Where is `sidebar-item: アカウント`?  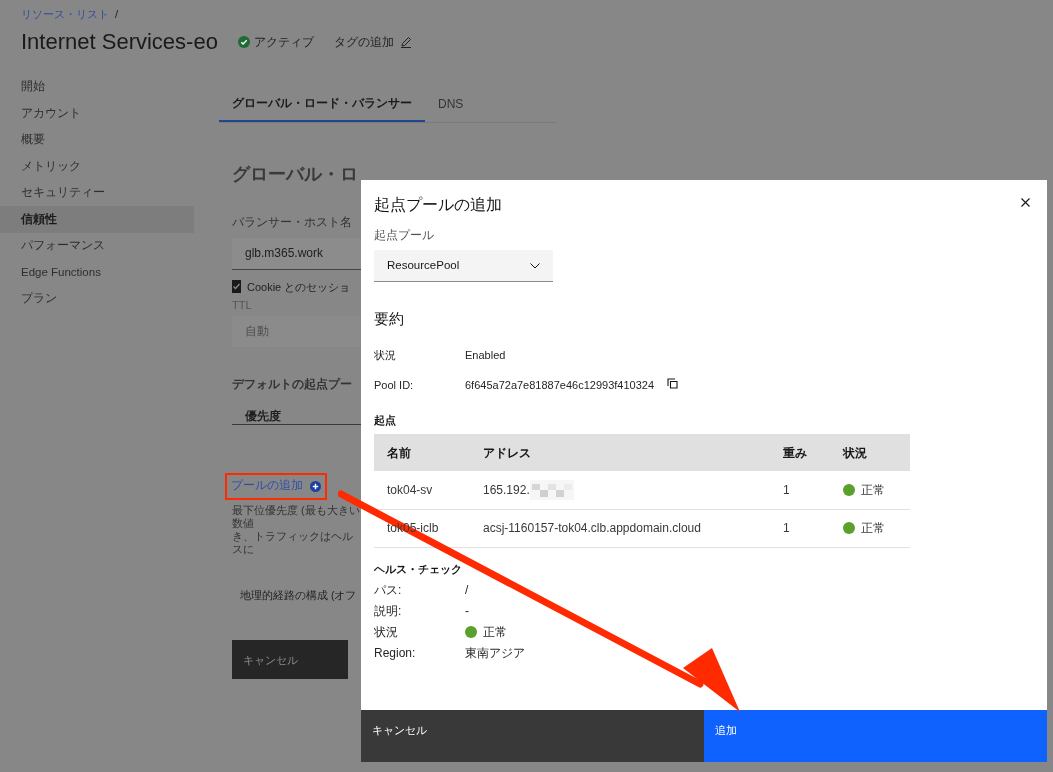 sidebar-item: アカウント is located at coordinates (97, 113).